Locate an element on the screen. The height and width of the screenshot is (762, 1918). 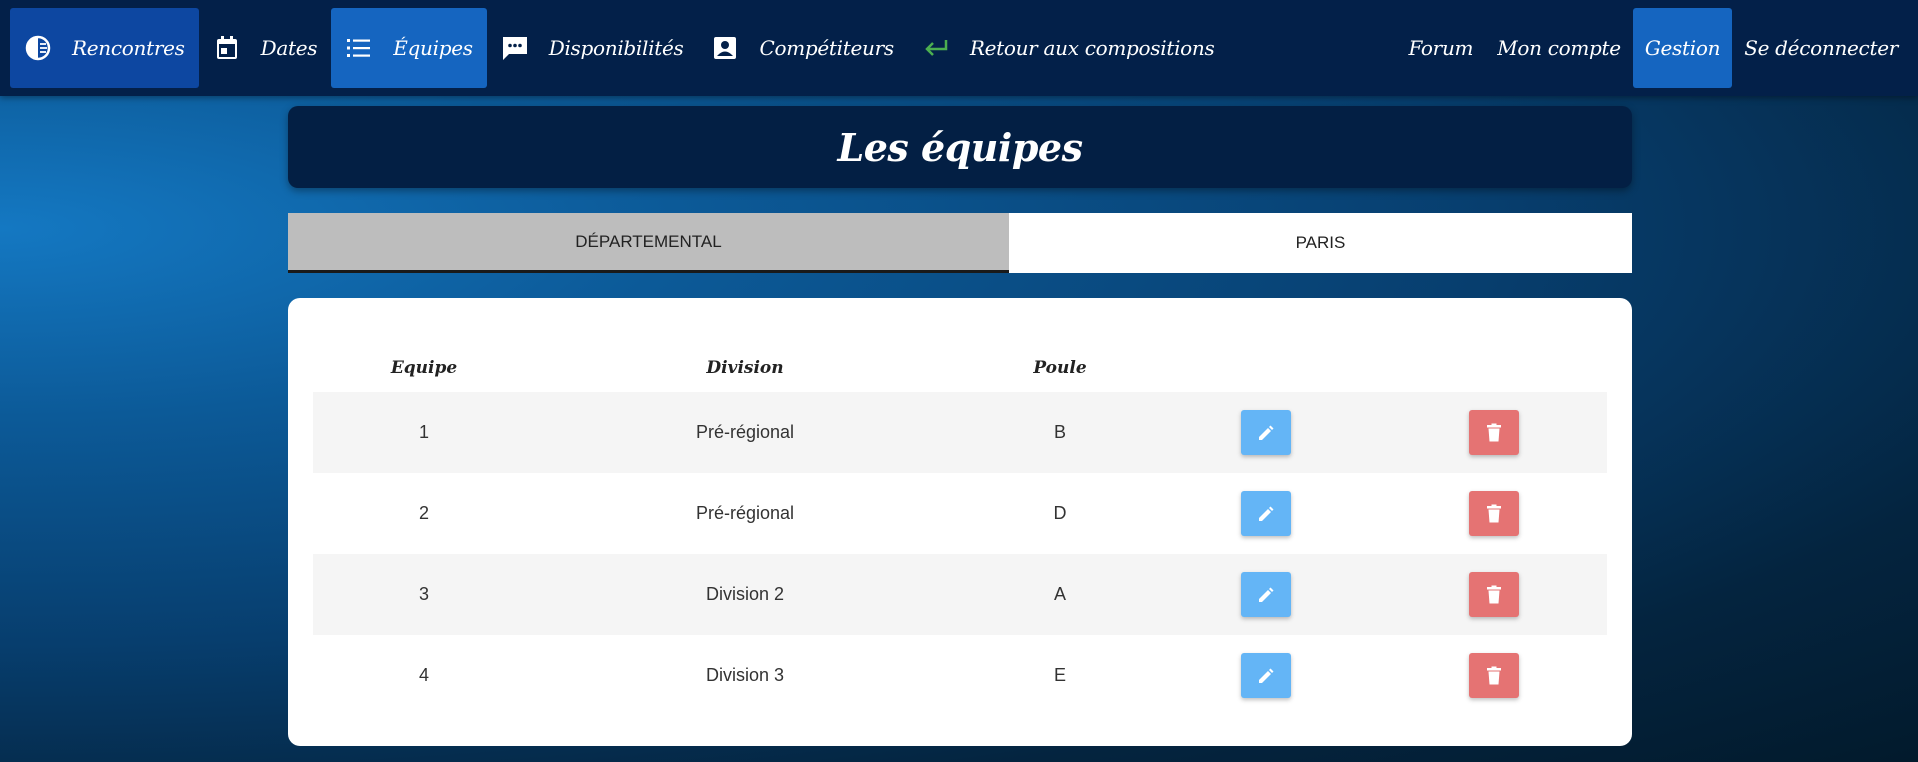
column-header-poule: Poule is located at coordinates (1060, 368).